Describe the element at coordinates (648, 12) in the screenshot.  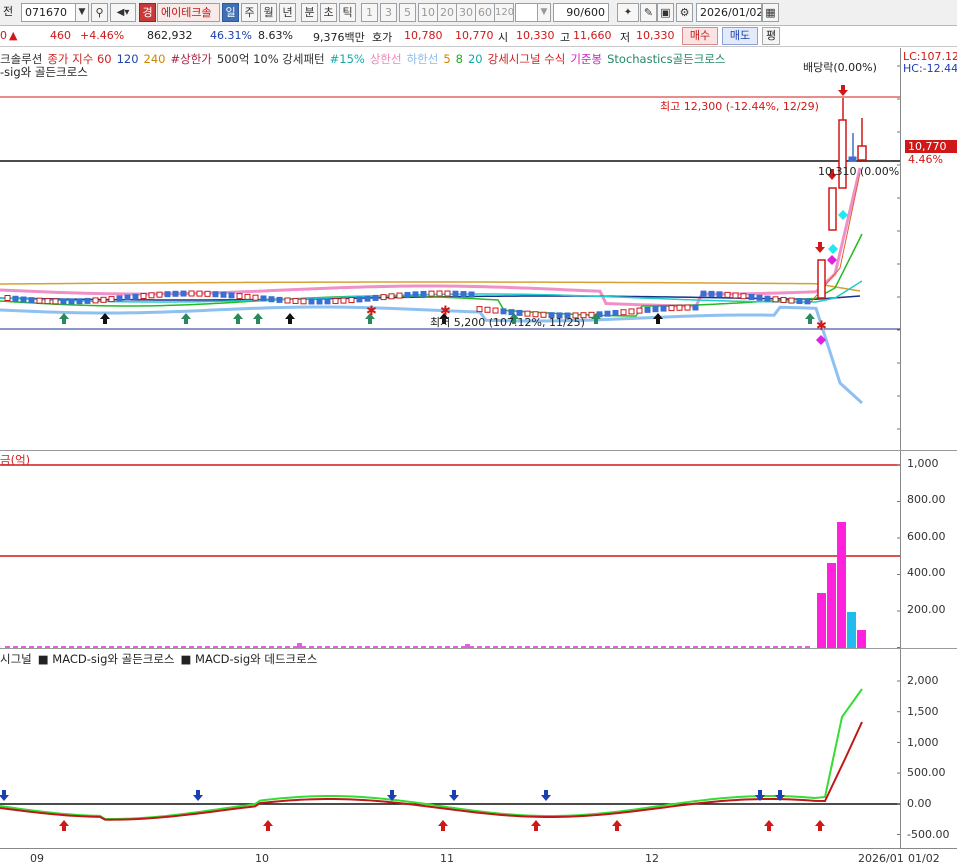
I see `tool-icon: ✎` at that location.